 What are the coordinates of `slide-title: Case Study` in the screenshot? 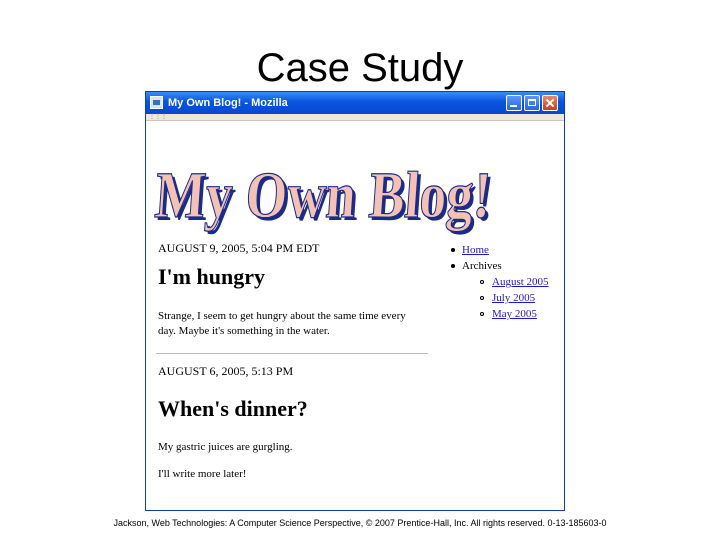 It's located at (360, 68).